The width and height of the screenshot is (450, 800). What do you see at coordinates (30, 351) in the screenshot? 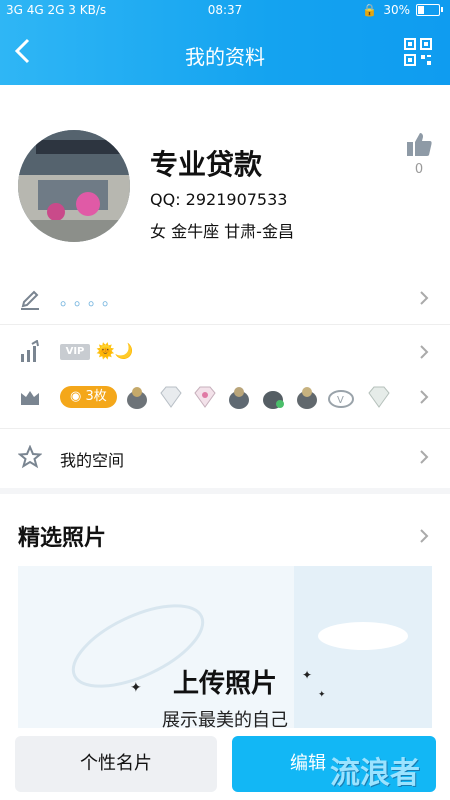
I see `level-chart-icon` at bounding box center [30, 351].